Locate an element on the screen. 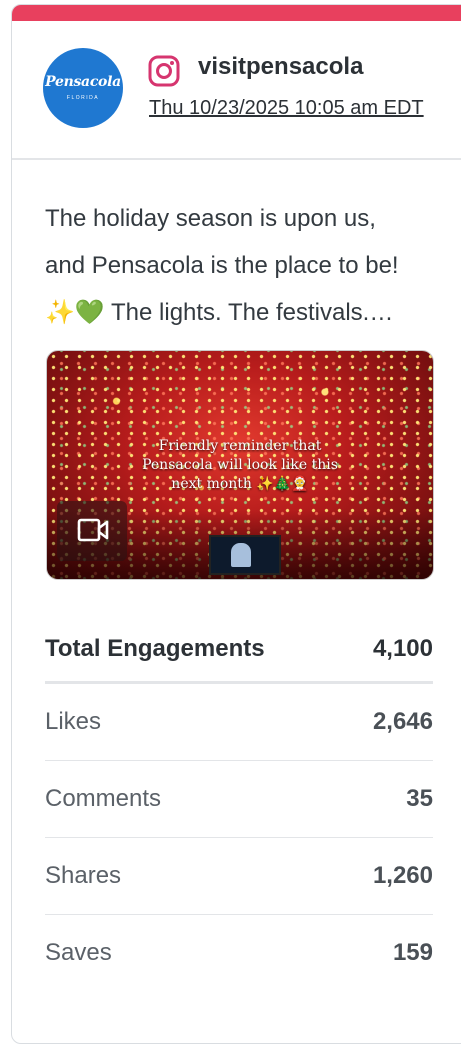 The height and width of the screenshot is (1044, 461). metric-row-total-engagements: Total Engagements 4,100 is located at coordinates (239, 650).